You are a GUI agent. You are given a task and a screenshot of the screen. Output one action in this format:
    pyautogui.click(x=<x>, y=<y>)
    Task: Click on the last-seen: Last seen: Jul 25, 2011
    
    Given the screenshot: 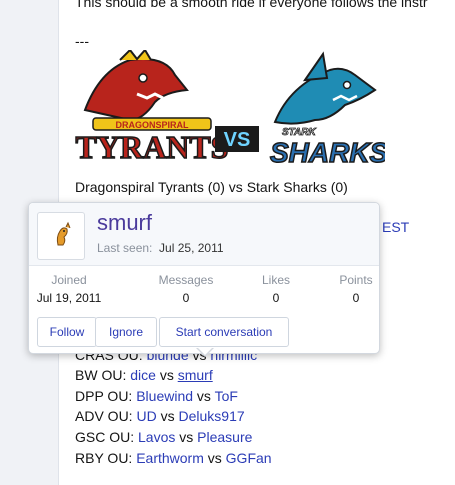 What is the action you would take?
    pyautogui.click(x=160, y=248)
    